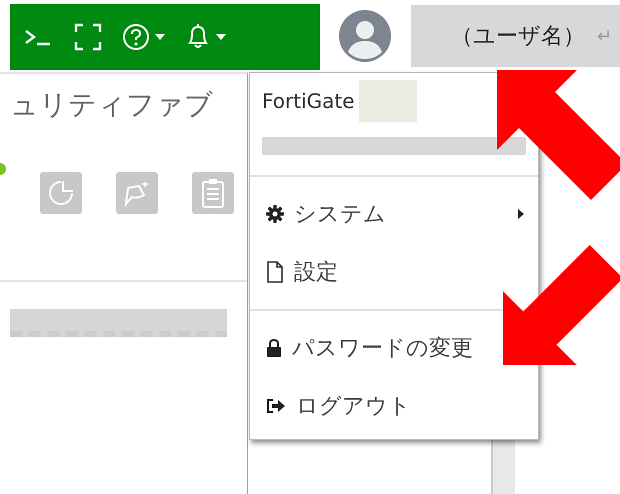  I want to click on redacted-block, so click(387, 101).